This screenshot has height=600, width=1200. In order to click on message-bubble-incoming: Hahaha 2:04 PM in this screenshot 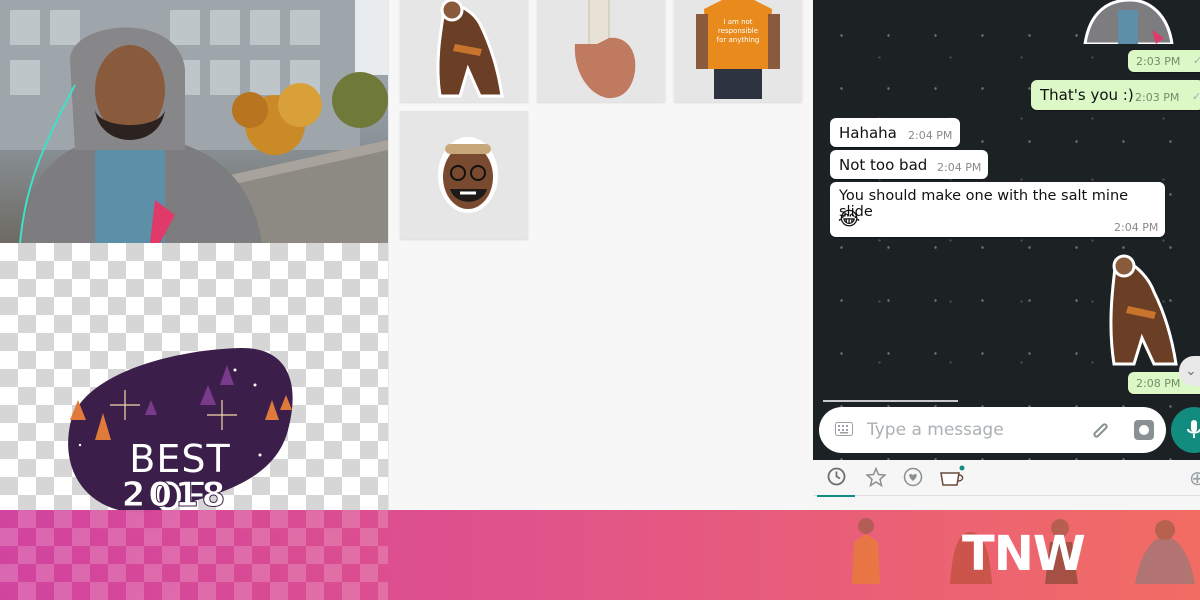, I will do `click(895, 132)`.